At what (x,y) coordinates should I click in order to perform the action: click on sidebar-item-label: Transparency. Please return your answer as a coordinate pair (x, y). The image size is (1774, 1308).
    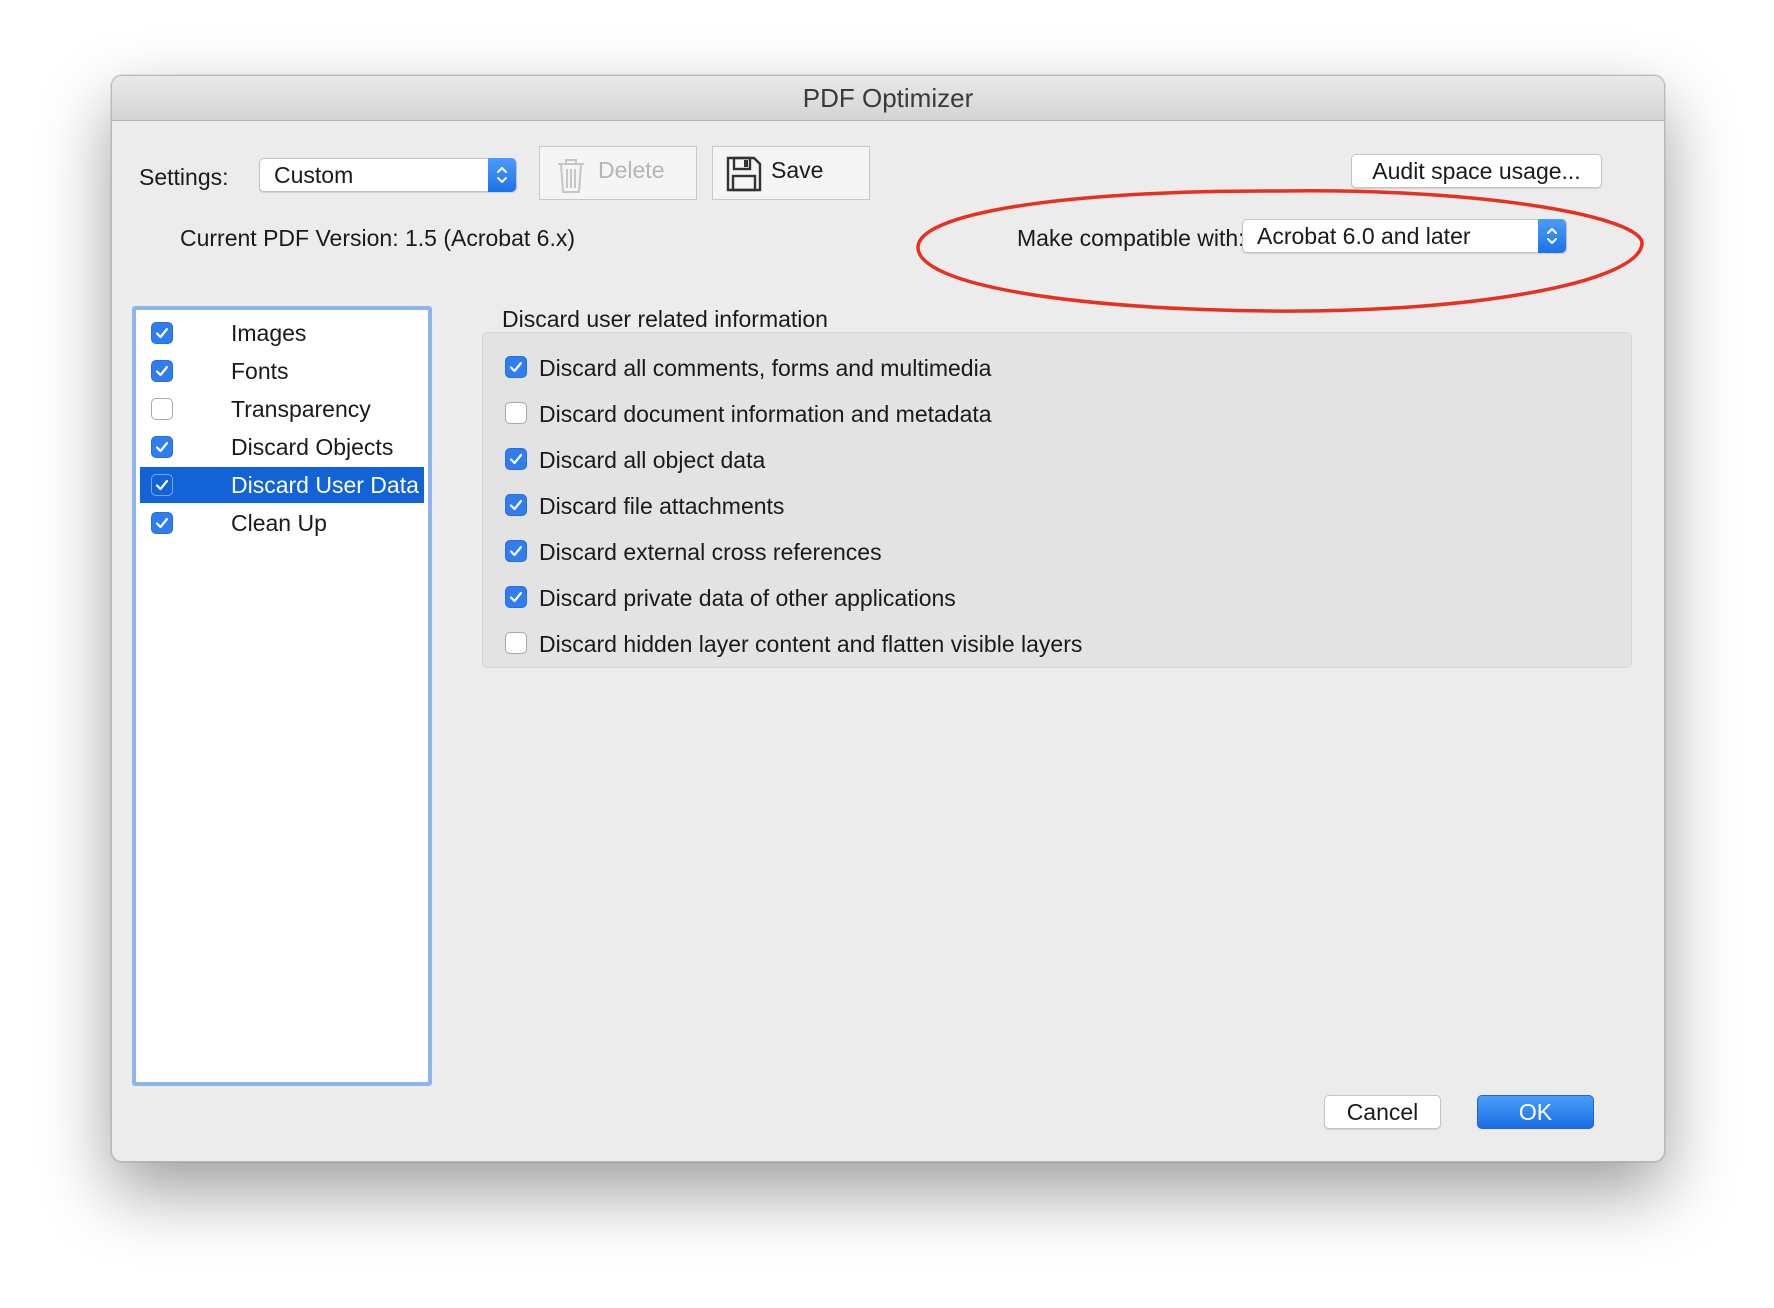
    Looking at the image, I should click on (301, 409).